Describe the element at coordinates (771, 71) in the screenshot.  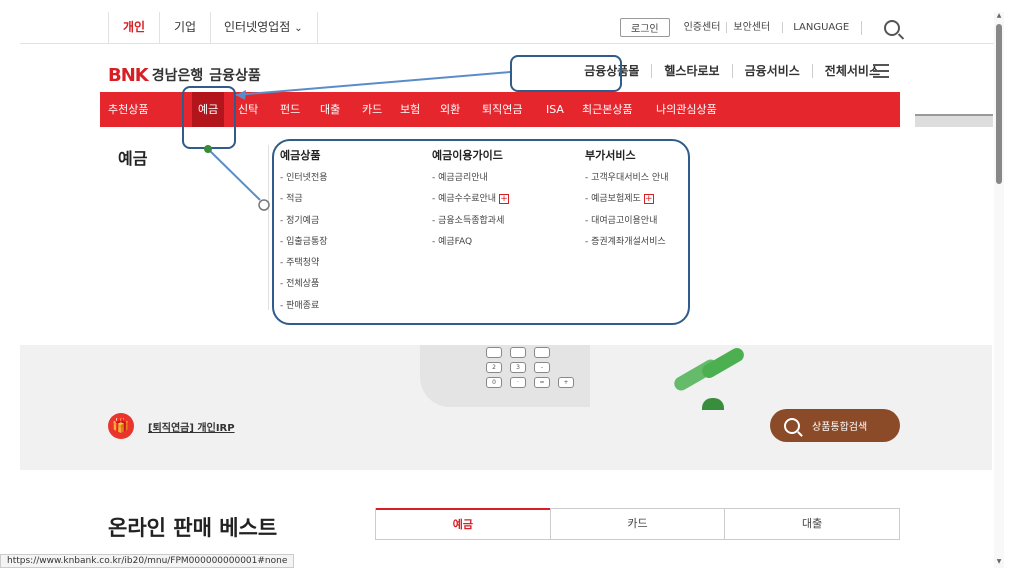
I see `util-item-financial-service: 금융서비스` at that location.